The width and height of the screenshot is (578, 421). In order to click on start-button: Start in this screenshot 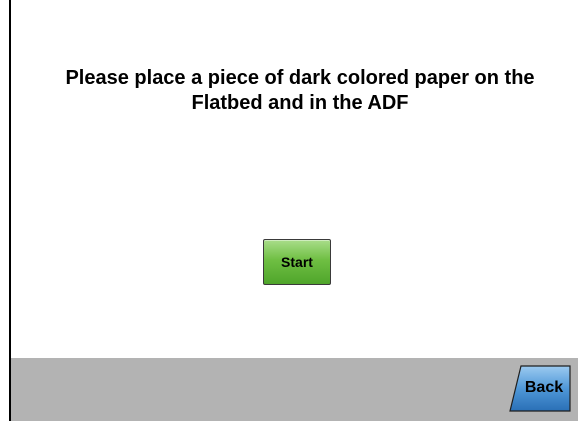, I will do `click(297, 262)`.